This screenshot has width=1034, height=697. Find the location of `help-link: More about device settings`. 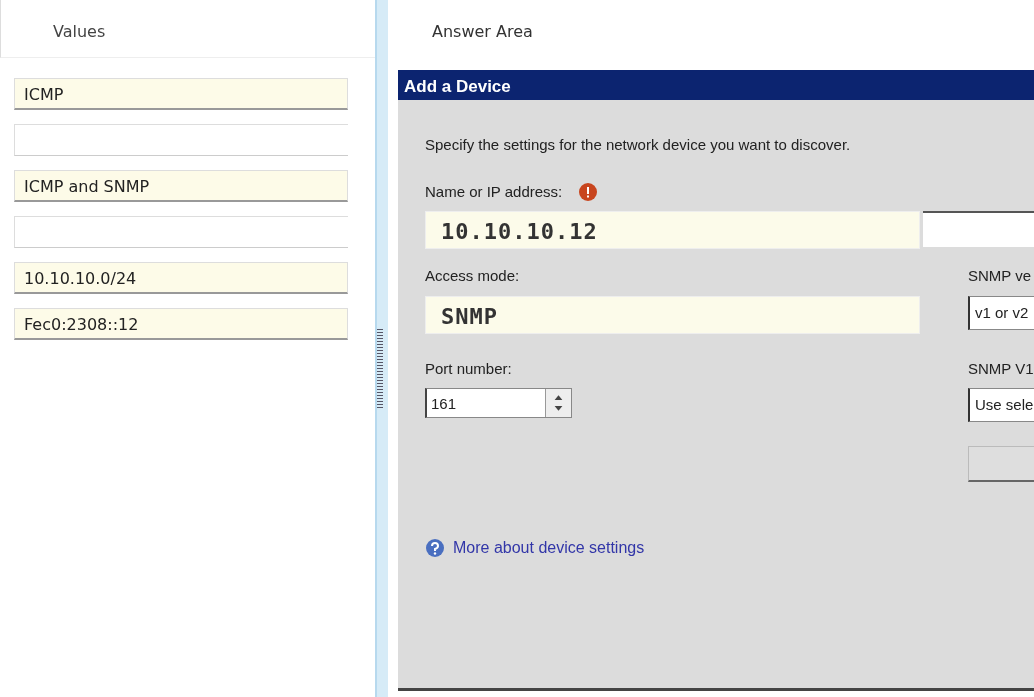

help-link: More about device settings is located at coordinates (549, 547).